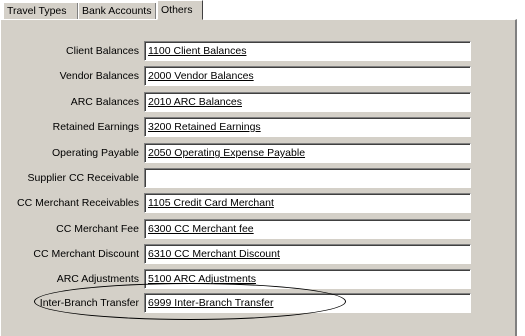 Image resolution: width=525 pixels, height=336 pixels. Describe the element at coordinates (307, 178) in the screenshot. I see `supplier-cc-receivable-field` at that location.